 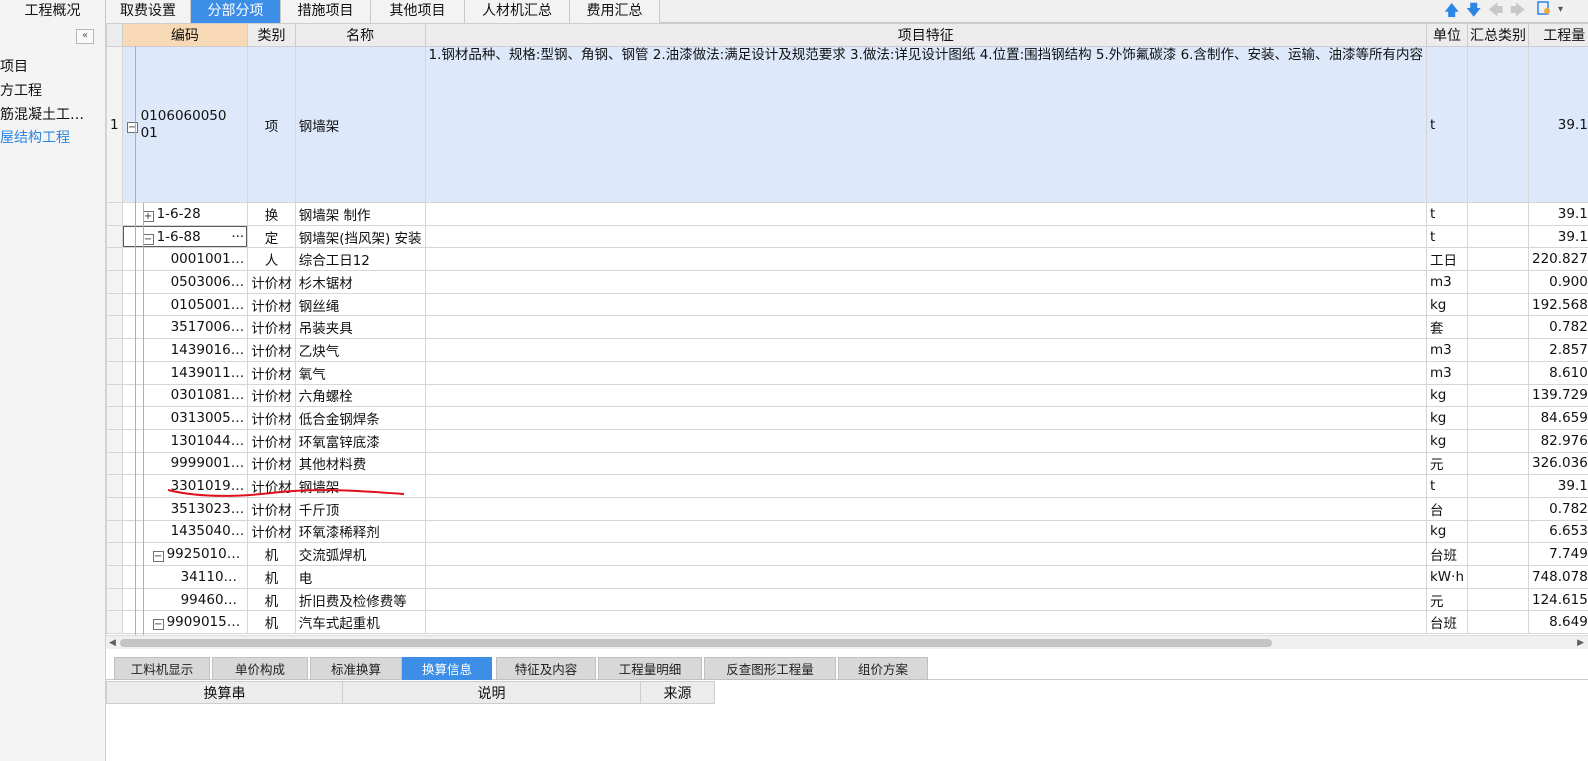 I want to click on resource-row: −9925010…机交流弧焊机台班7.749761.45476.22, so click(x=847, y=554).